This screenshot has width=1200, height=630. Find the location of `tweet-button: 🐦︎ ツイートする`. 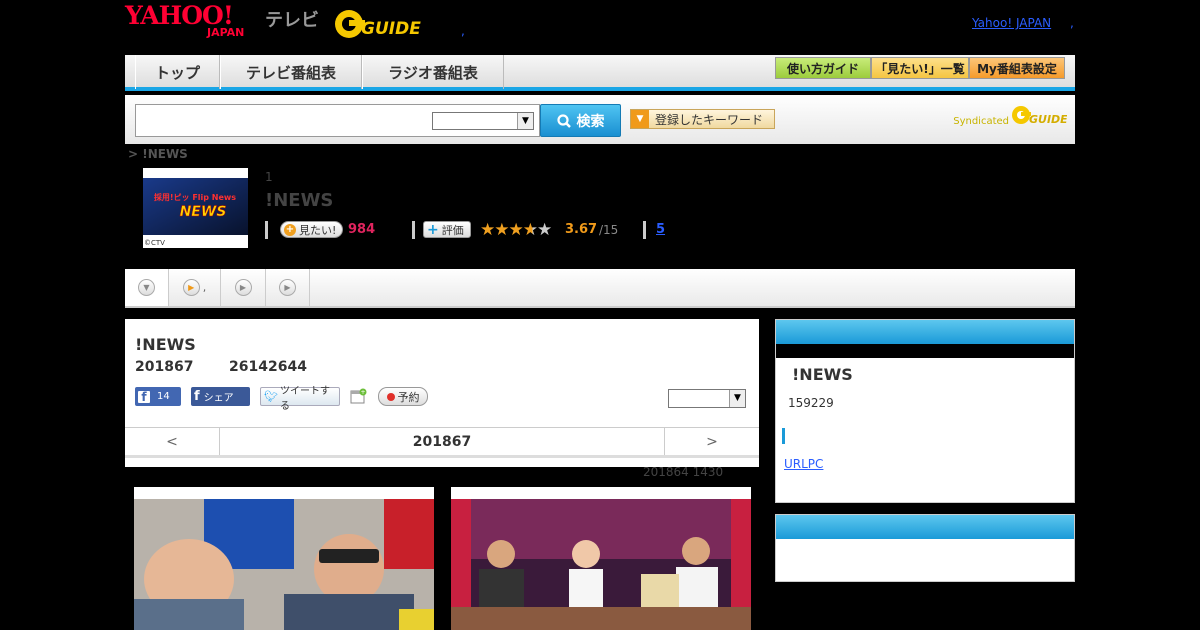

tweet-button: 🐦︎ ツイートする is located at coordinates (300, 399).